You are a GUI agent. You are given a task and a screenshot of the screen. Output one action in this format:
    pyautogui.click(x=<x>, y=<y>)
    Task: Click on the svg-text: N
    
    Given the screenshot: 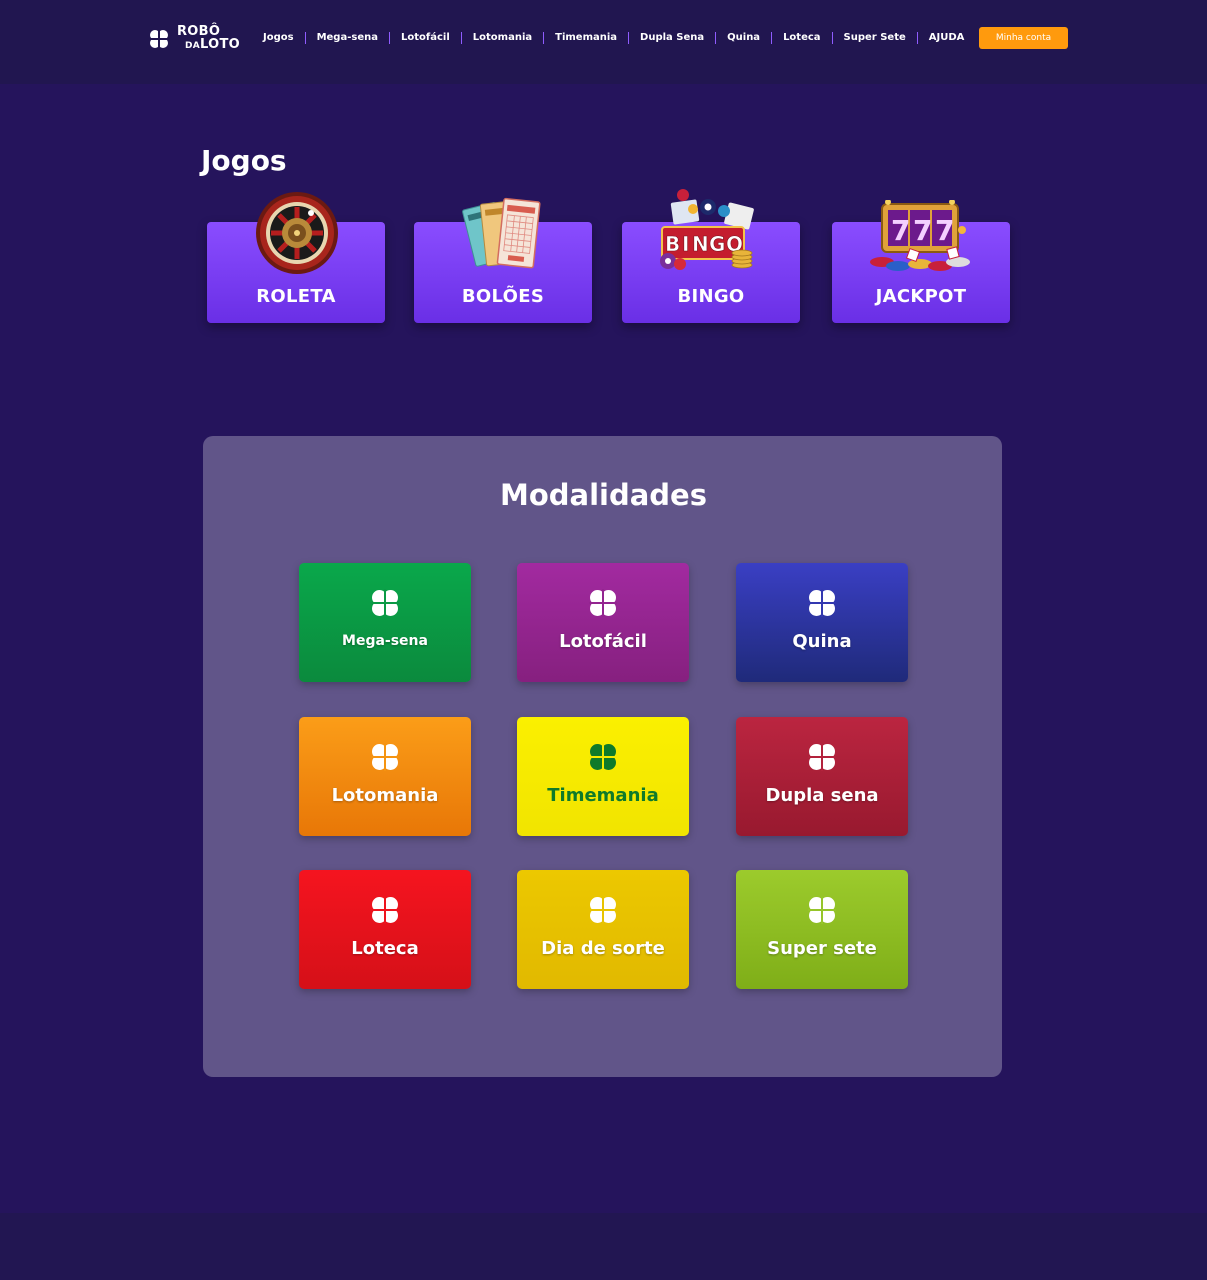 What is the action you would take?
    pyautogui.click(x=700, y=244)
    